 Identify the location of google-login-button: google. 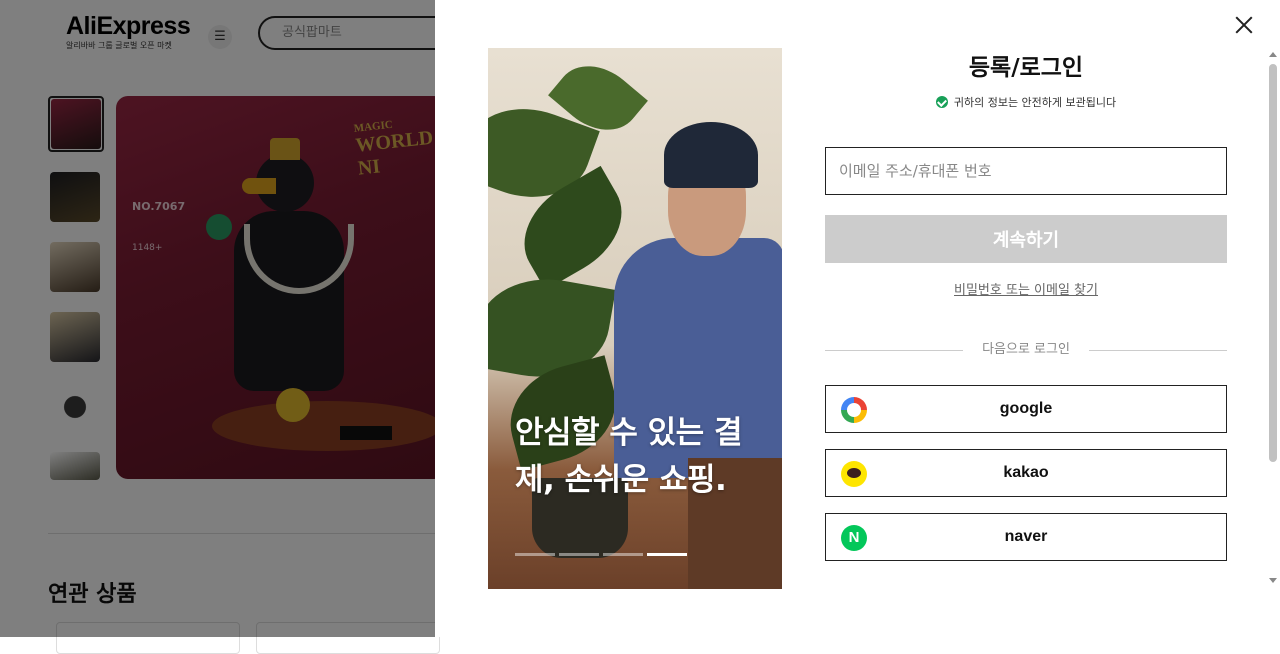
(1026, 409).